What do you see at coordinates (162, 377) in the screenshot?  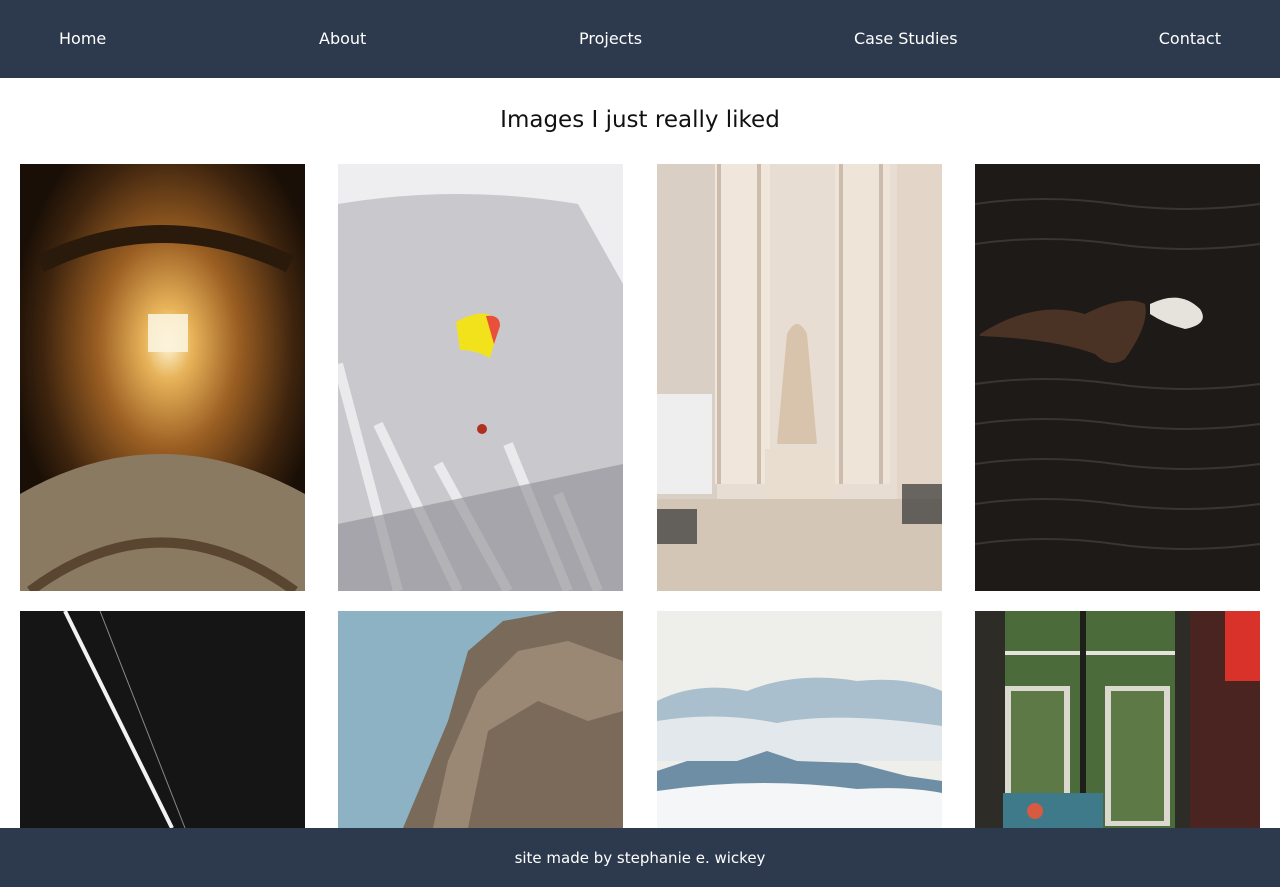 I see `photo-dome-skylight` at bounding box center [162, 377].